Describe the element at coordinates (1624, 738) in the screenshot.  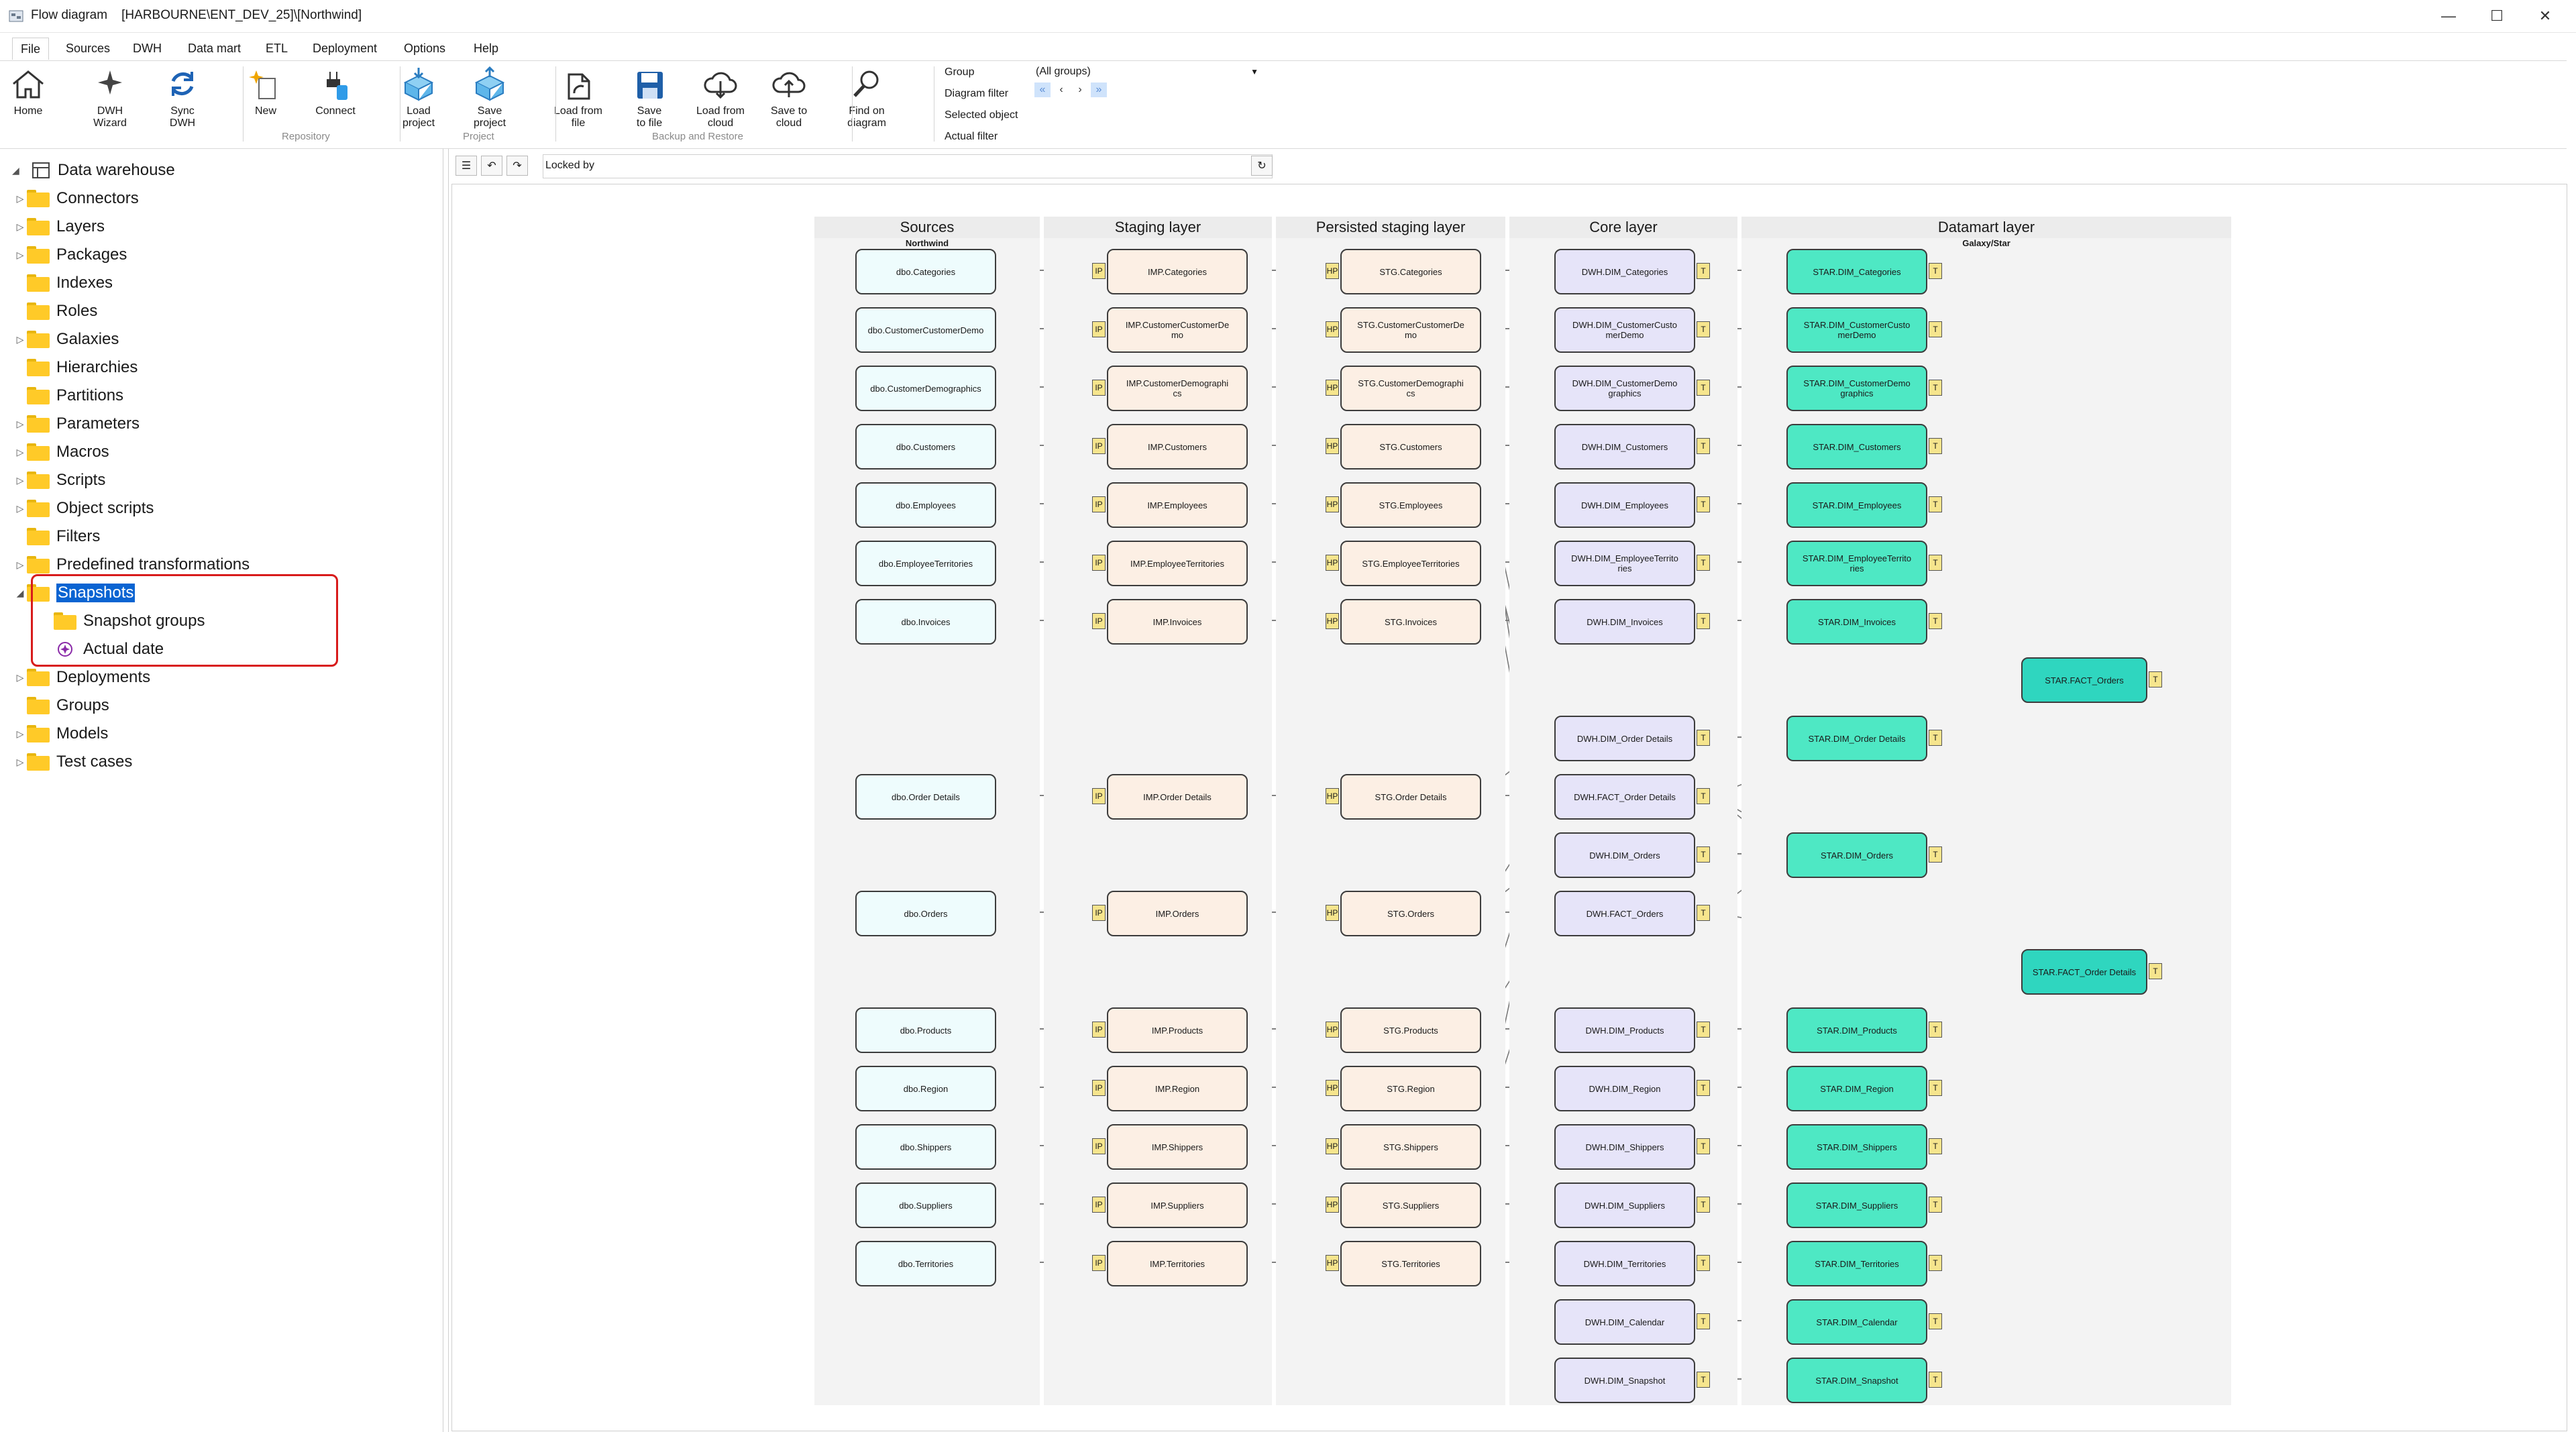
I see `node-dwh: DWH.DIM_Order Details` at that location.